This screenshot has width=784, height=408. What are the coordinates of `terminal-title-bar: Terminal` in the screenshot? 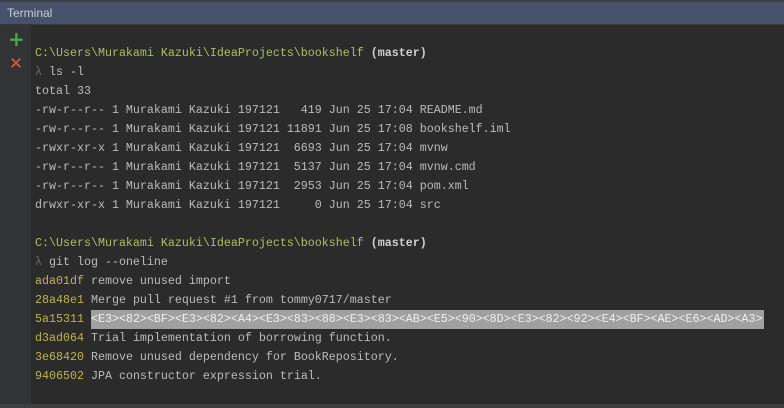 It's located at (392, 13).